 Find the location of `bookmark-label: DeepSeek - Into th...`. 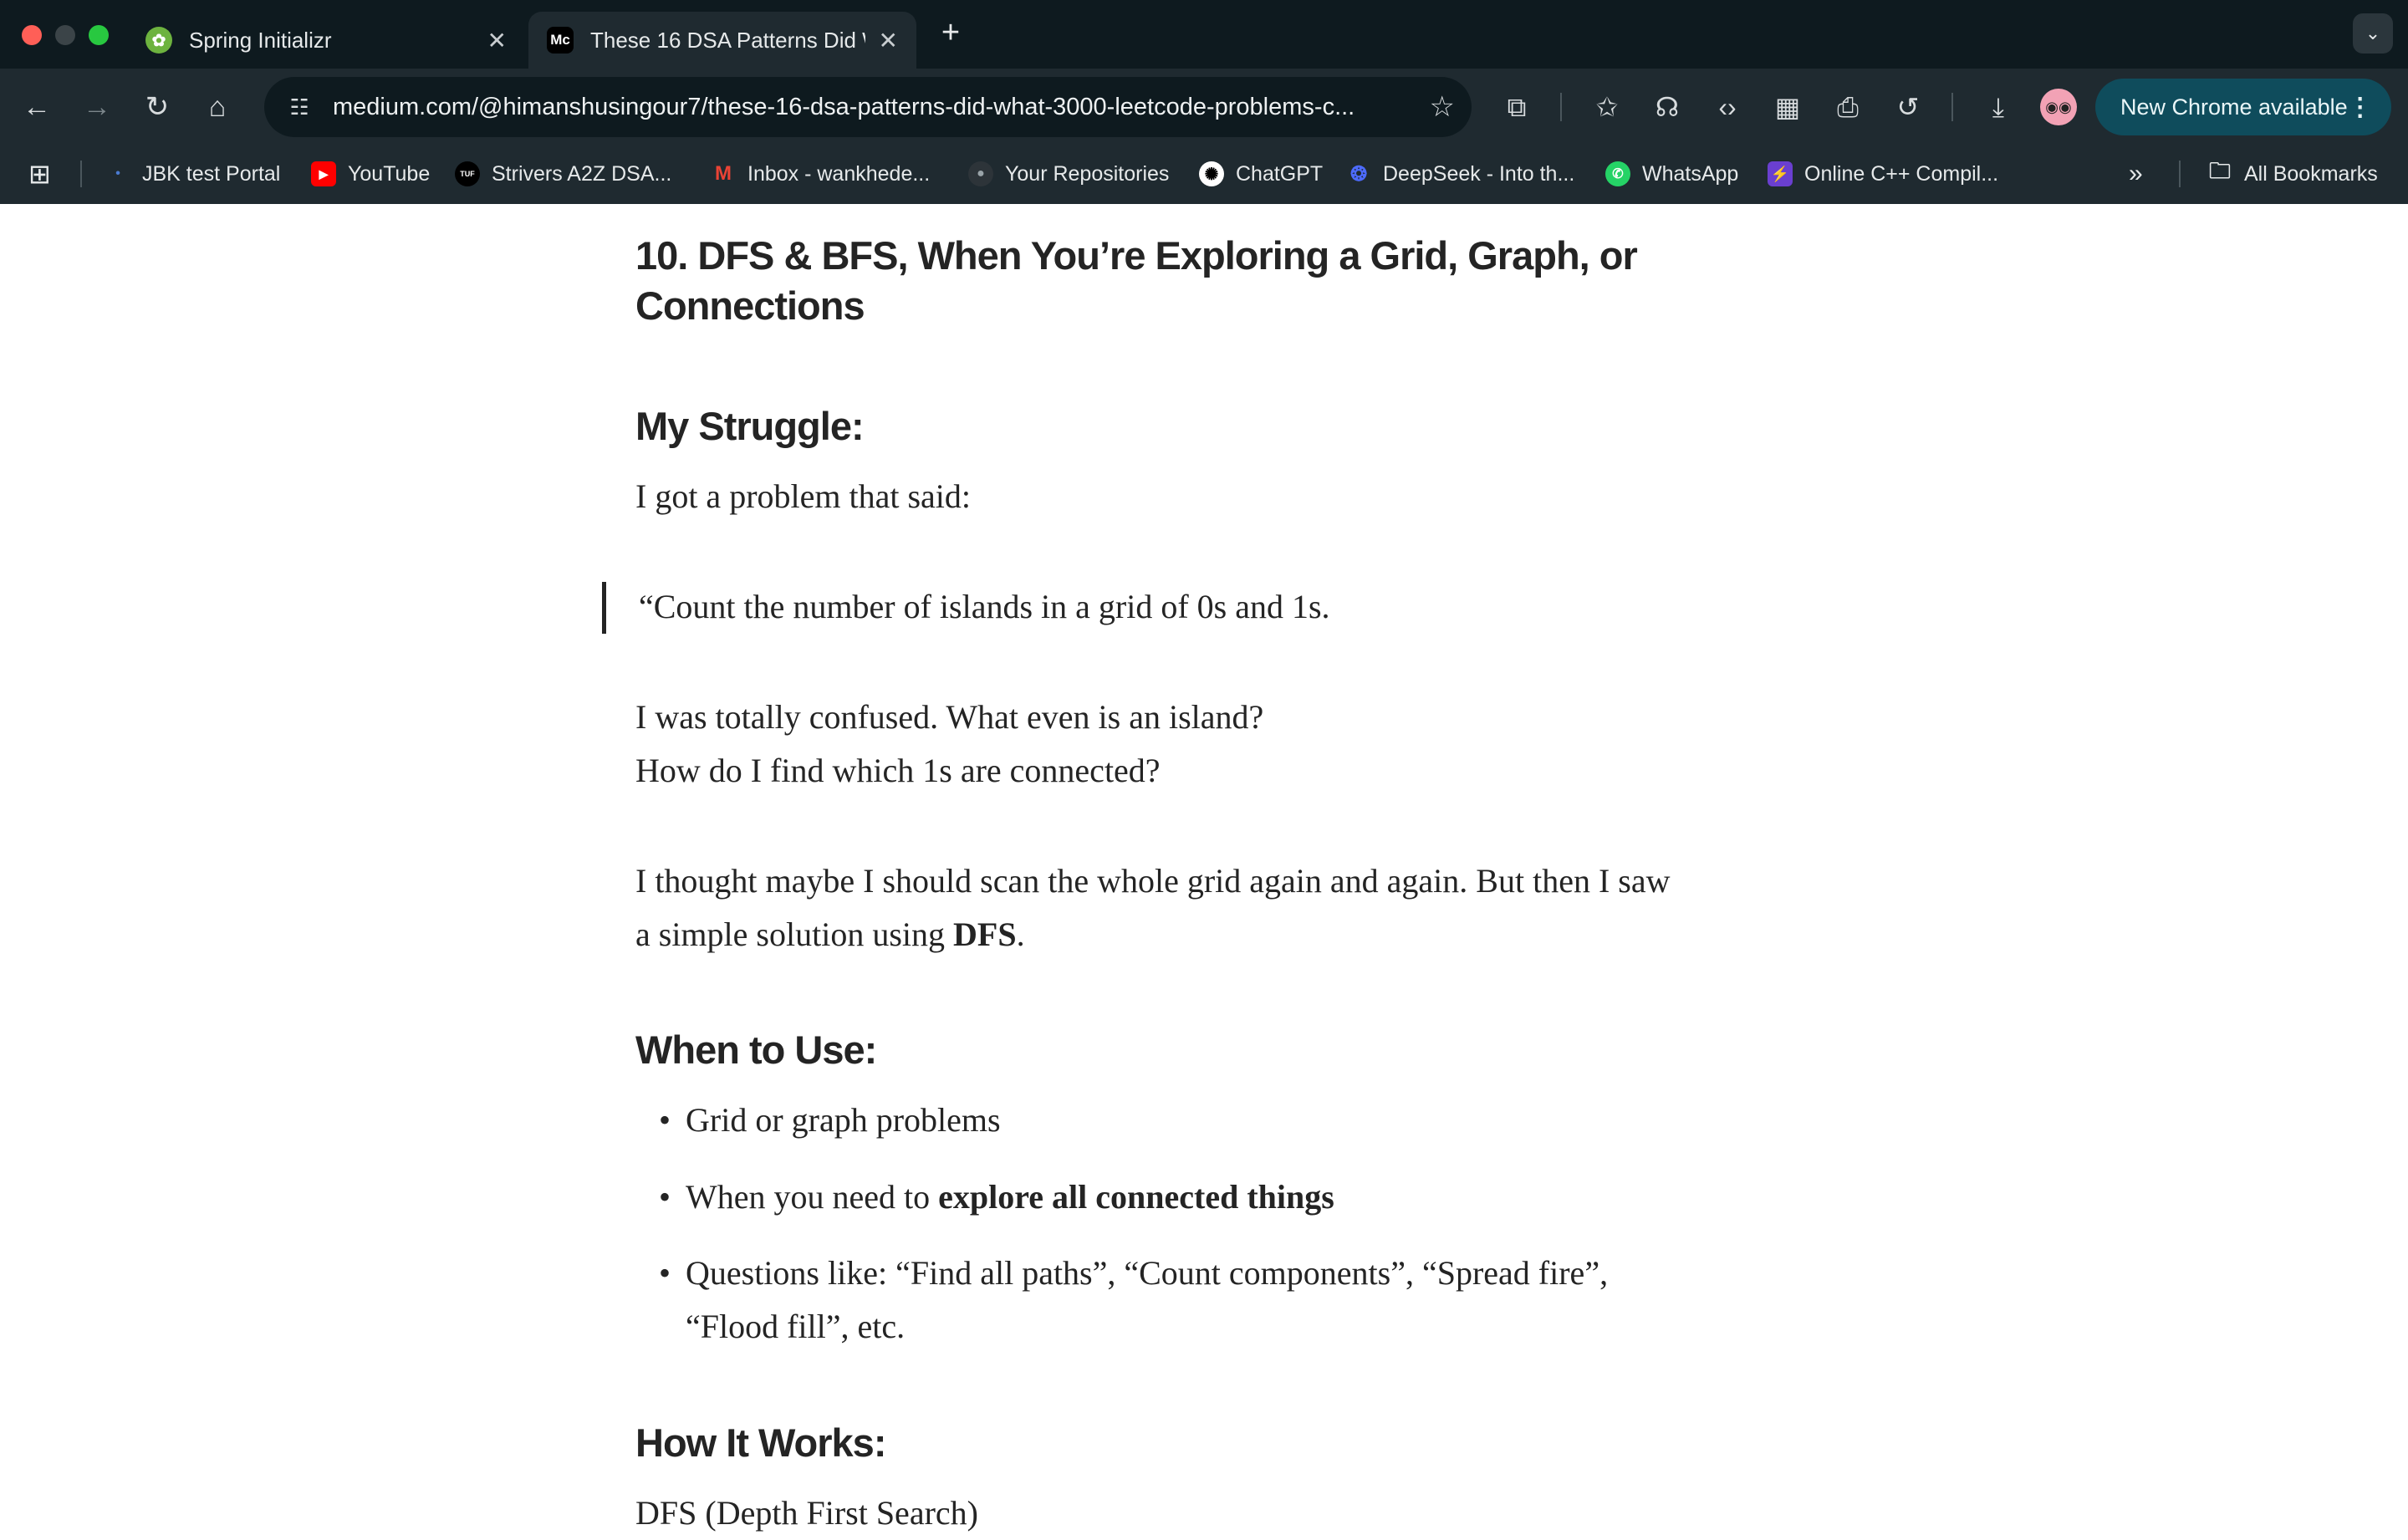

bookmark-label: DeepSeek - Into th... is located at coordinates (1479, 174).